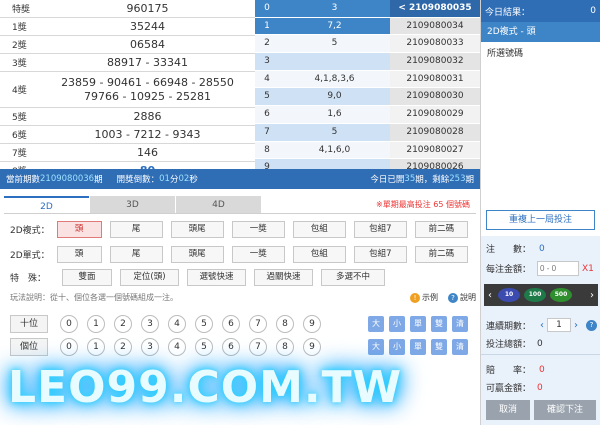 The height and width of the screenshot is (425, 600). What do you see at coordinates (193, 180) in the screenshot?
I see `countdown-sec-unit: 秒` at bounding box center [193, 180].